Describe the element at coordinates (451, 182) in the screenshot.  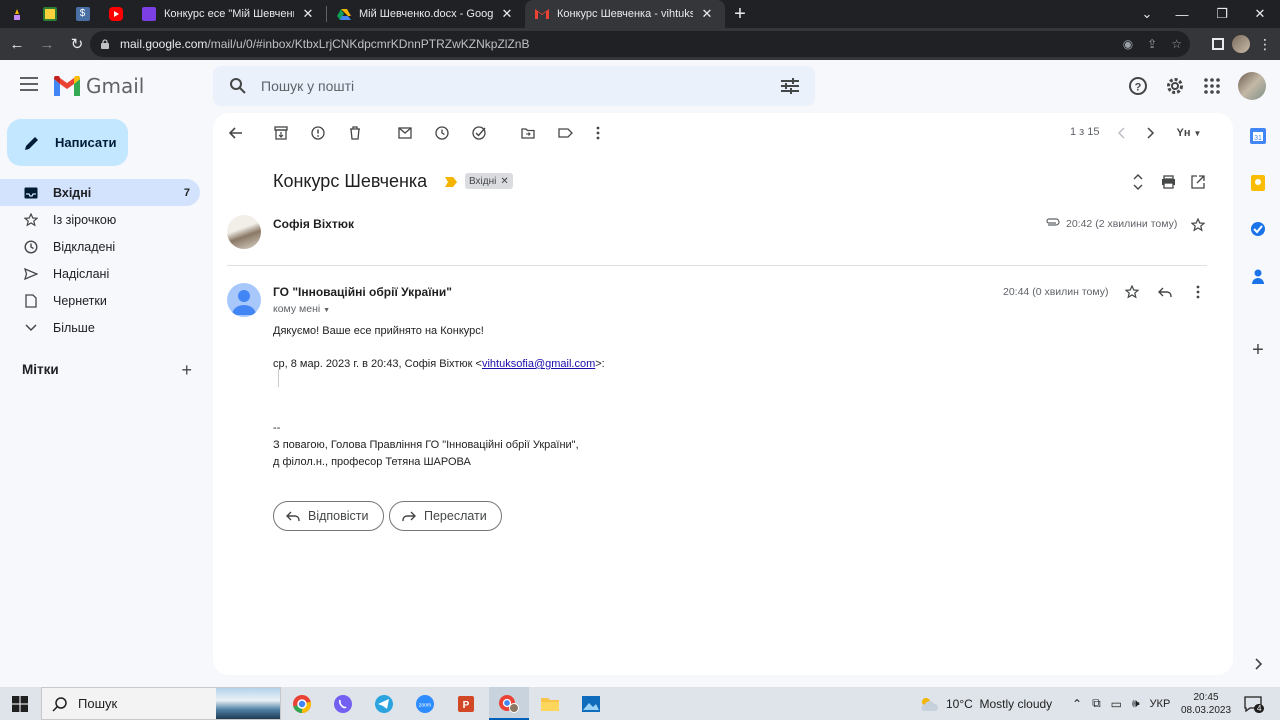
I see `importance-marker-icon` at that location.